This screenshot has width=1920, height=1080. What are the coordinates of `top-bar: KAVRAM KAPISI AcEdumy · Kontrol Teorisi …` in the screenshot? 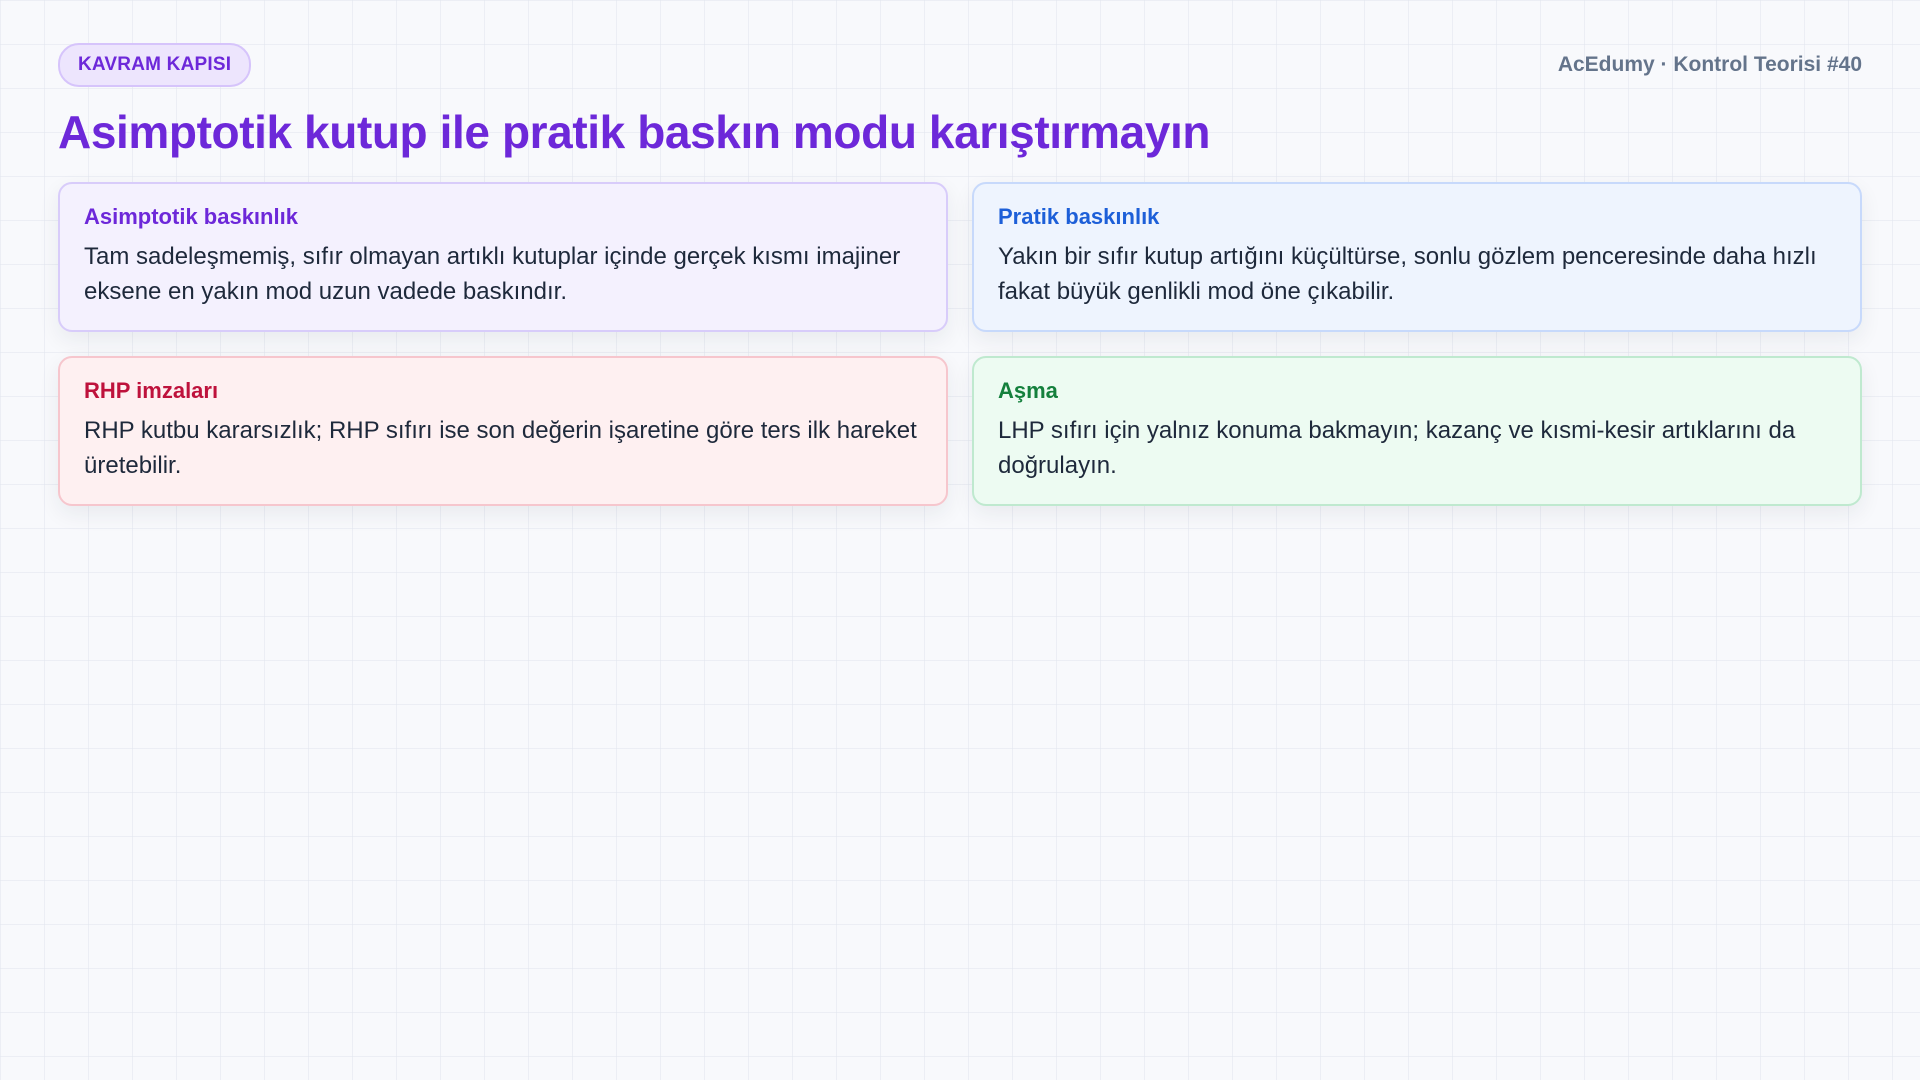 It's located at (960, 65).